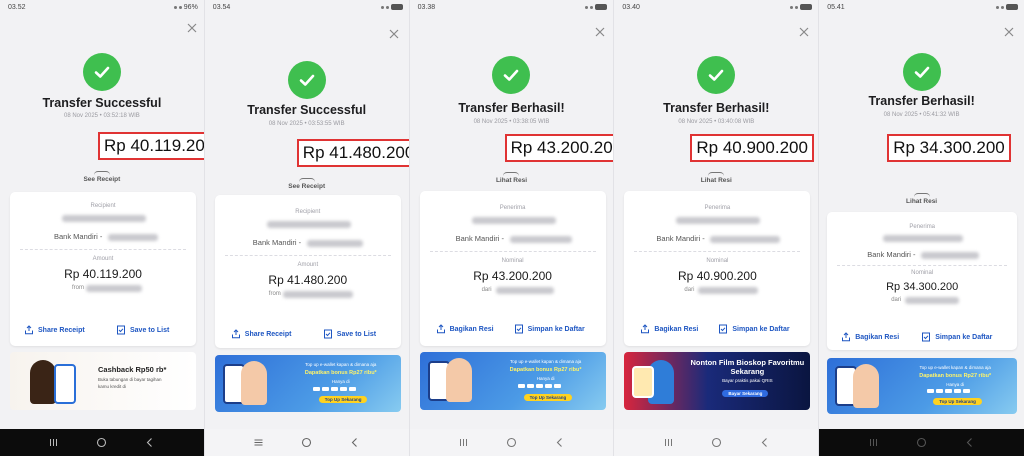 The image size is (1024, 456). Describe the element at coordinates (150, 330) in the screenshot. I see `save-to-list-label: Save to List` at that location.